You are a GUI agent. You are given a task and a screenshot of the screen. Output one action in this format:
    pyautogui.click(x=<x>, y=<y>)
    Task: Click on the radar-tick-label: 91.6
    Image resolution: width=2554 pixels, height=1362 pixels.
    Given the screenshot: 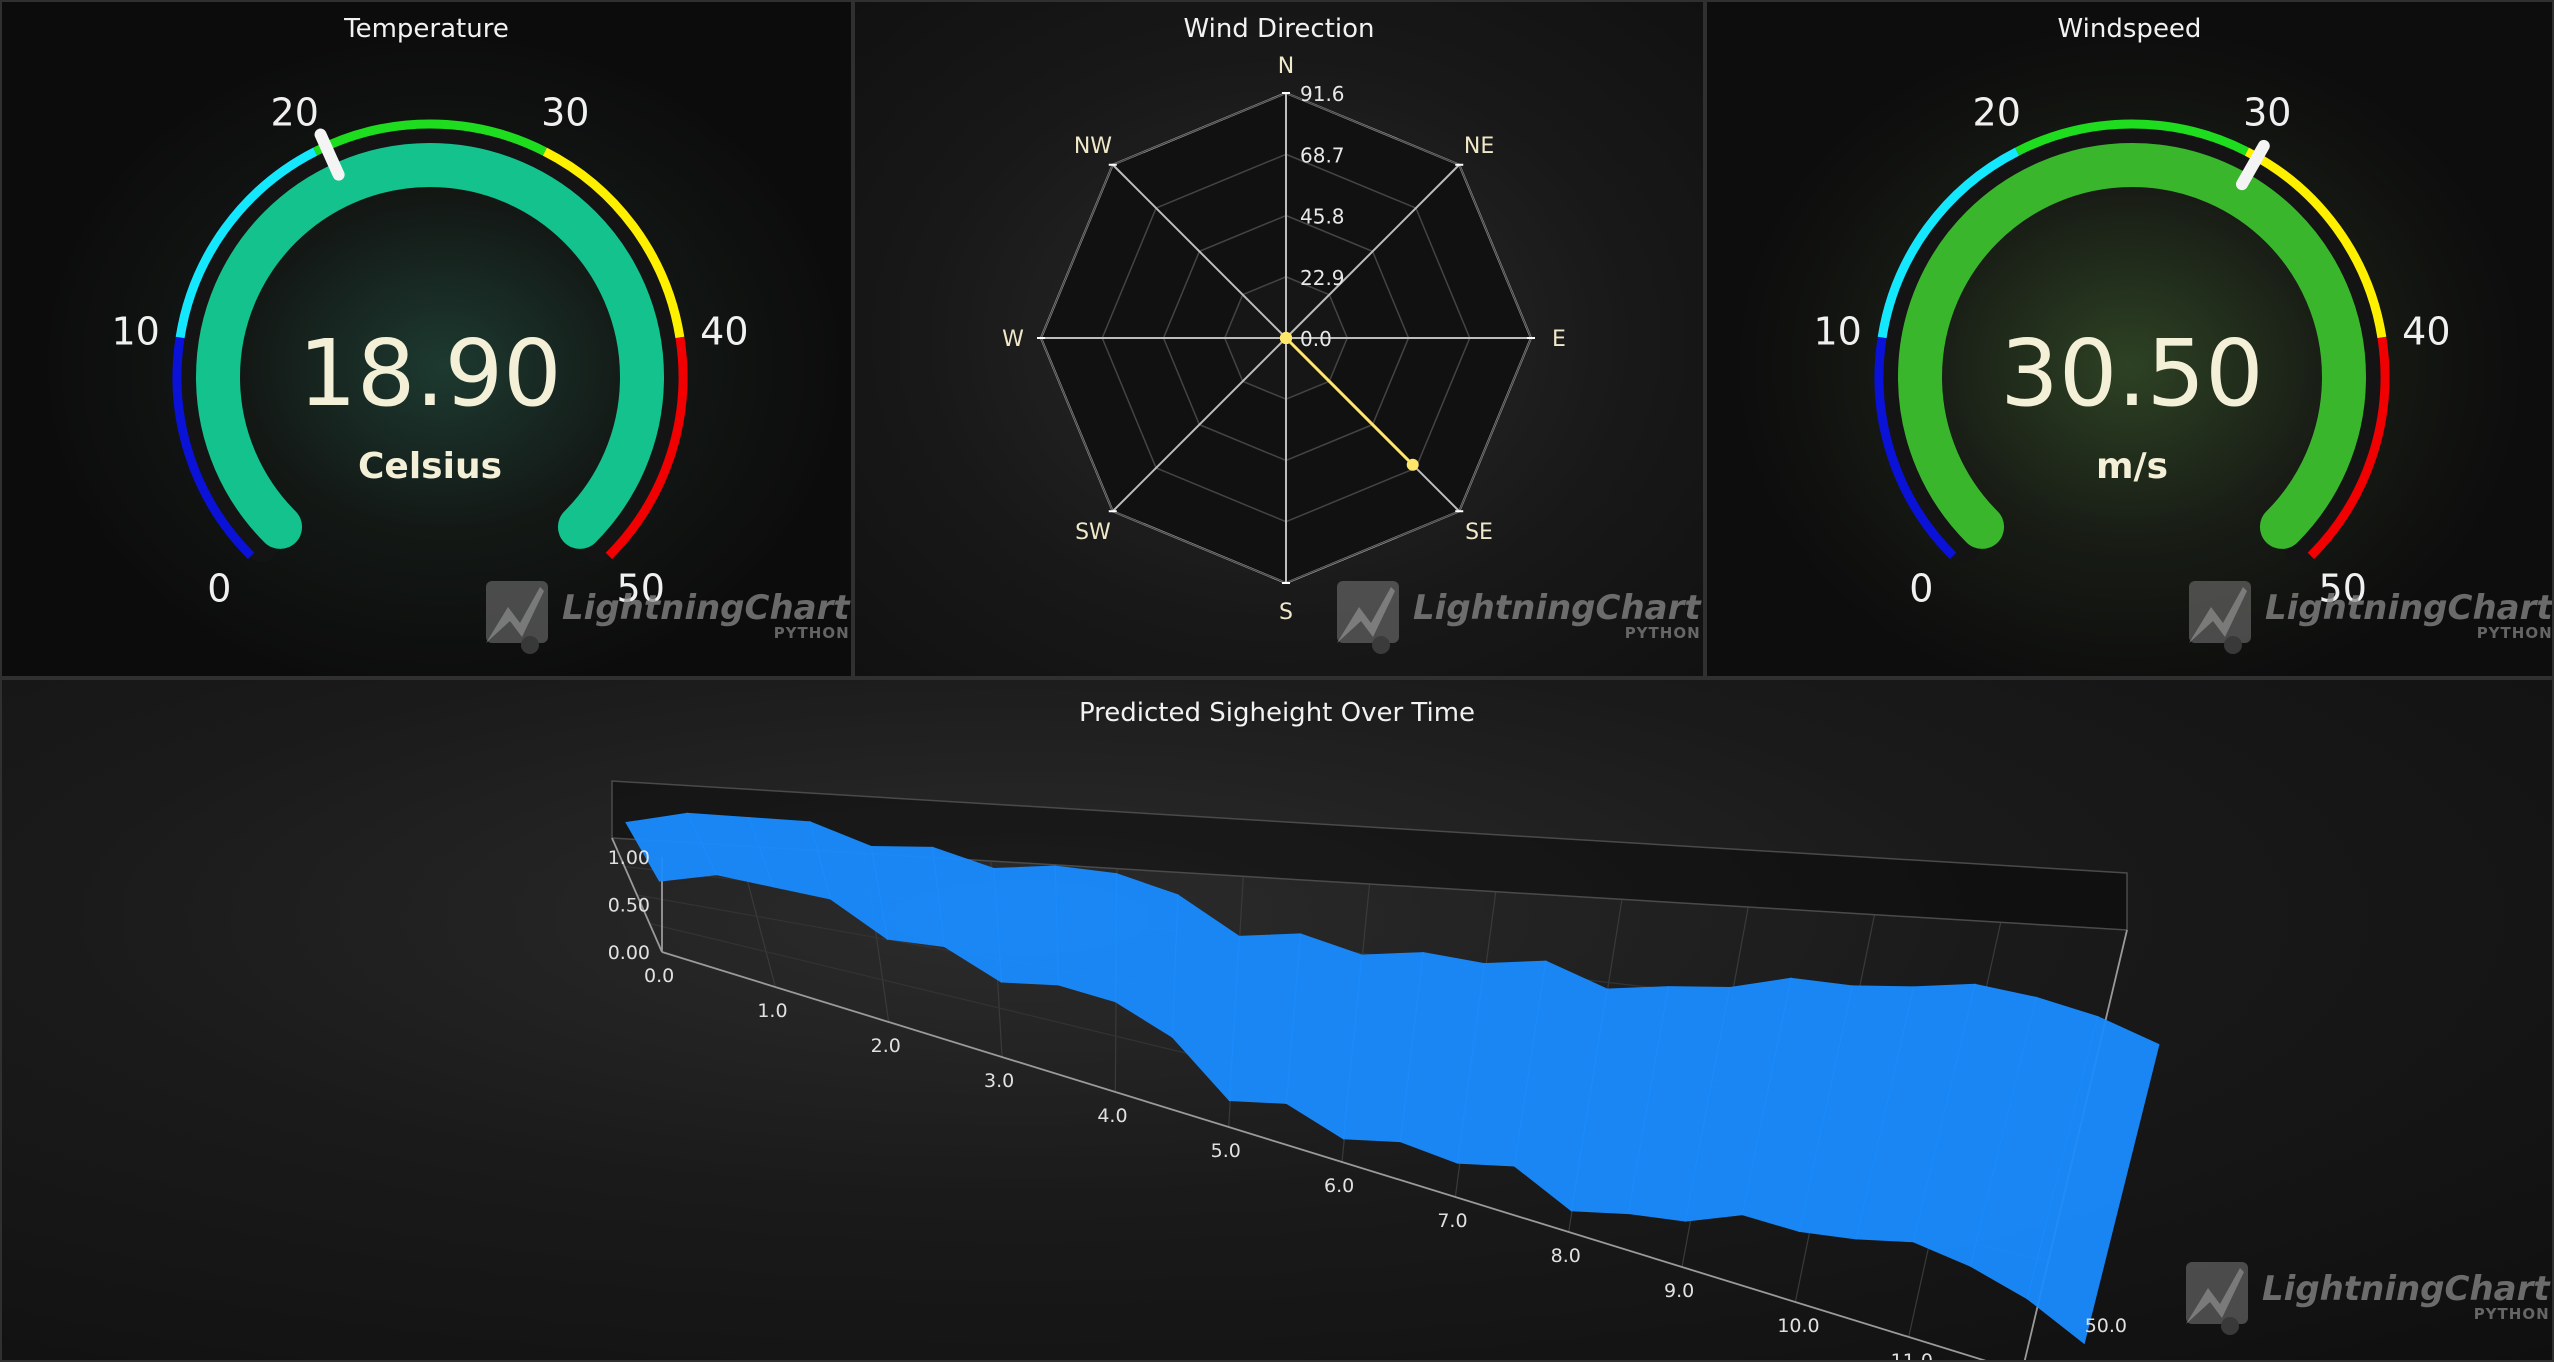 What is the action you would take?
    pyautogui.click(x=1322, y=94)
    